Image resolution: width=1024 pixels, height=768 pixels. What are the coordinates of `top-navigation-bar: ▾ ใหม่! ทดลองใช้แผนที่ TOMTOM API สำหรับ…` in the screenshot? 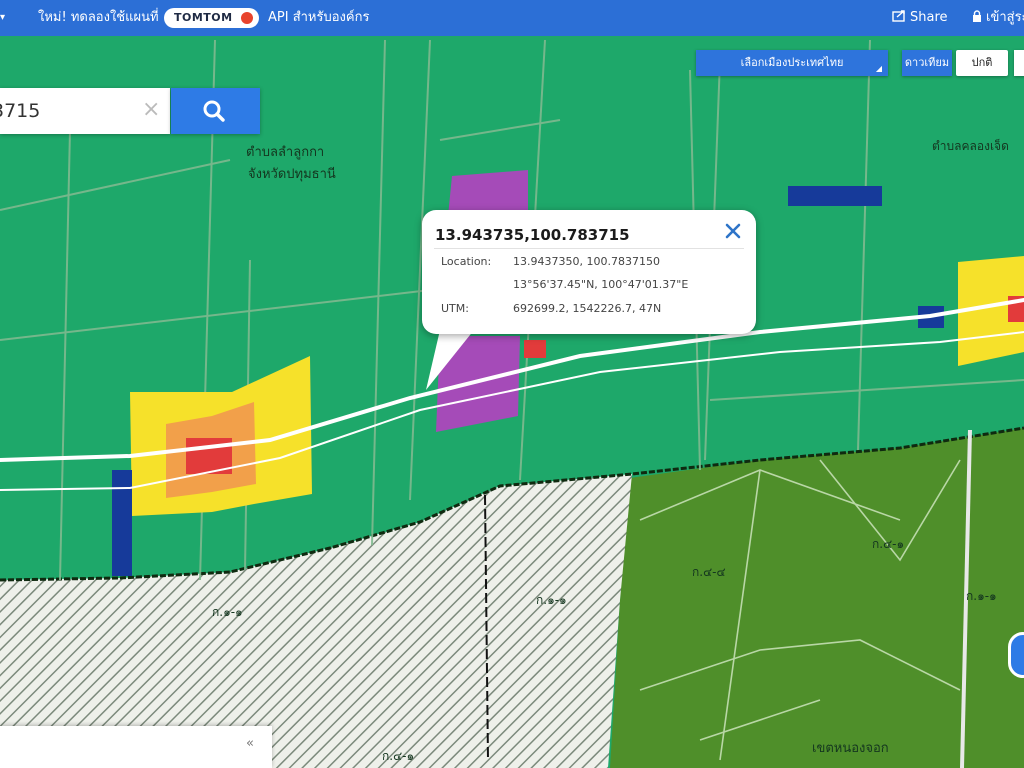 It's located at (512, 18).